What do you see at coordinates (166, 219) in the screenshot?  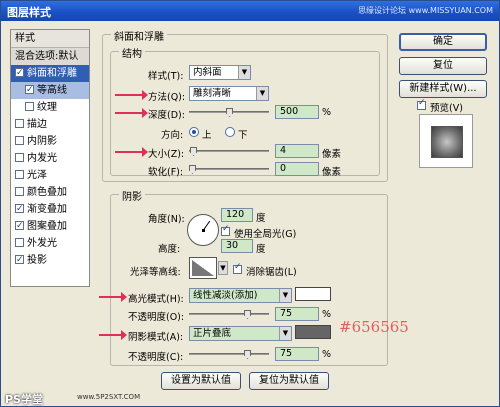 I see `angle-label: 角度(N):` at bounding box center [166, 219].